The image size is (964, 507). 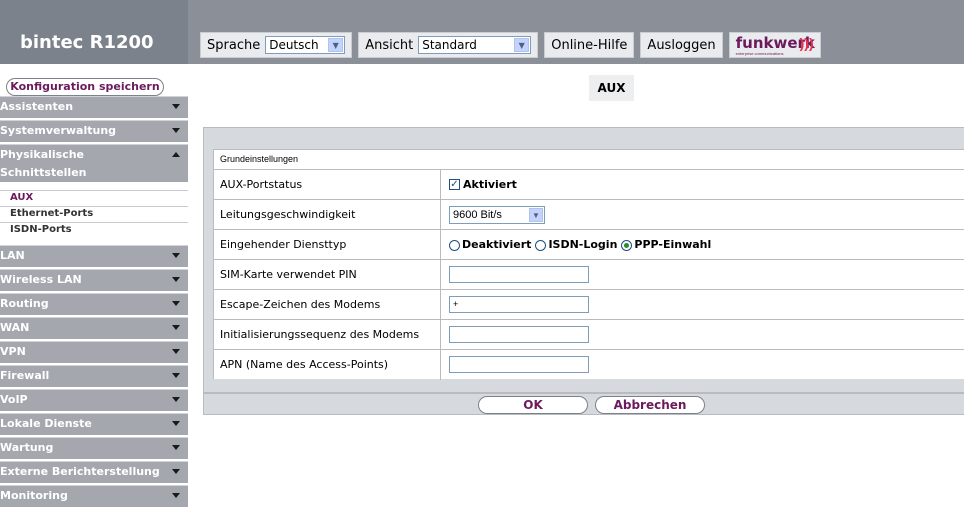 What do you see at coordinates (27, 447) in the screenshot?
I see `sidebar-item-label: Wartung` at bounding box center [27, 447].